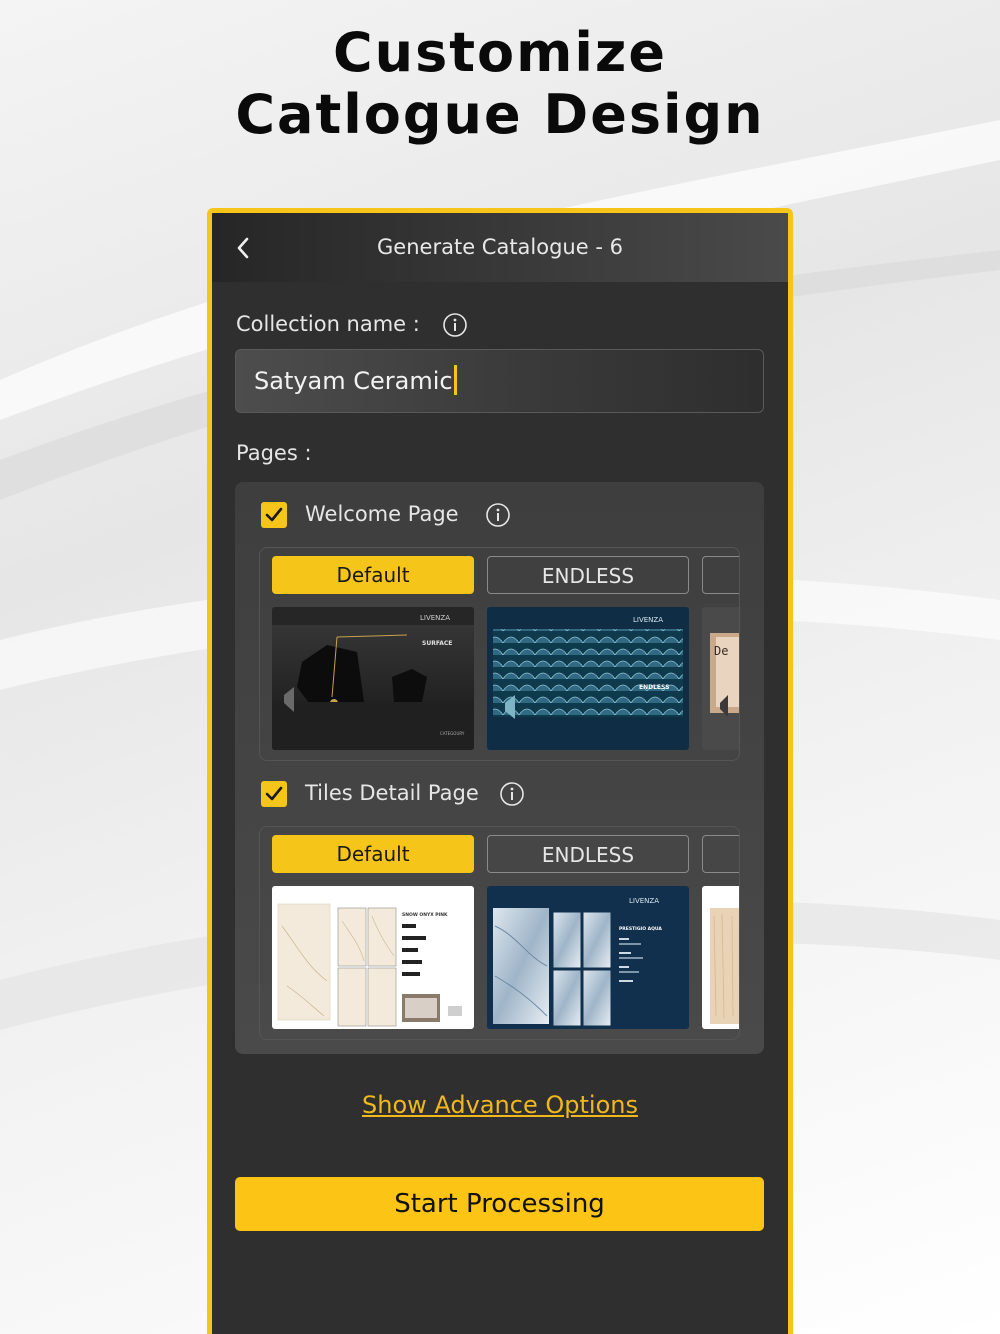  I want to click on welcome-endless-thumbnail: LIVENZA ENDLESS, so click(588, 678).